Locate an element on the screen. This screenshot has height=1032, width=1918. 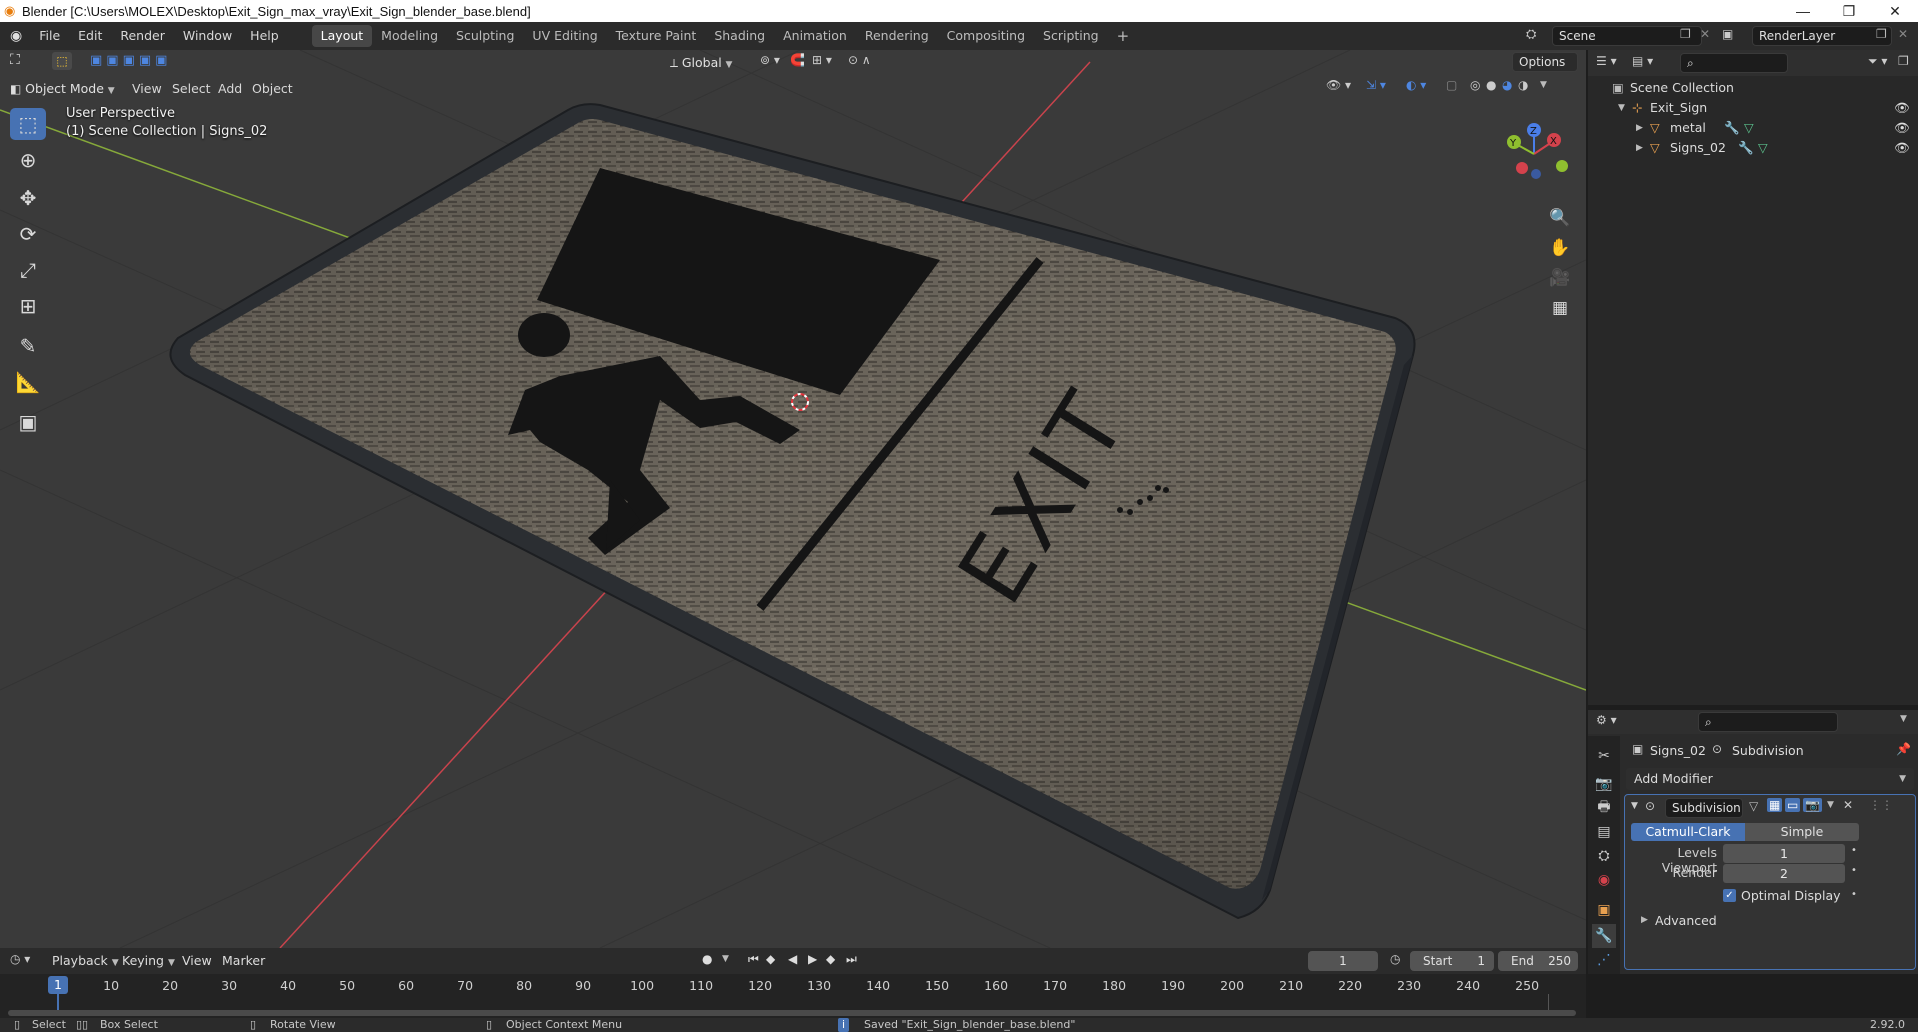
status-message: Saved "Exit_Sign_blender_base.blend" is located at coordinates (969, 1025).